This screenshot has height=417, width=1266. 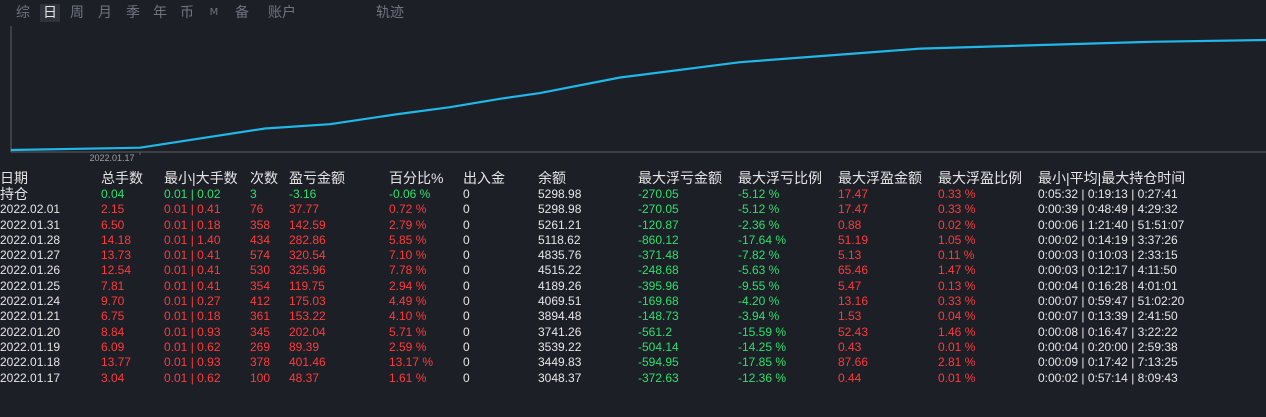 What do you see at coordinates (762, 377) in the screenshot?
I see `cell-max-floating-loss-pct: -12.36 %` at bounding box center [762, 377].